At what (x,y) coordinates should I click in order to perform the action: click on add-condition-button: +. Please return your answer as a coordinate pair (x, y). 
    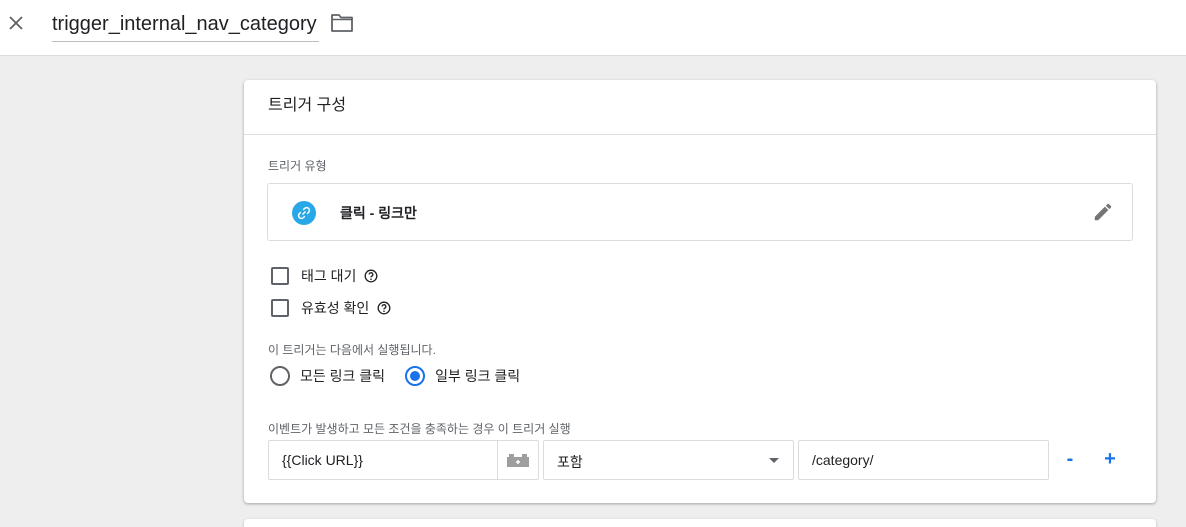
    Looking at the image, I should click on (1110, 460).